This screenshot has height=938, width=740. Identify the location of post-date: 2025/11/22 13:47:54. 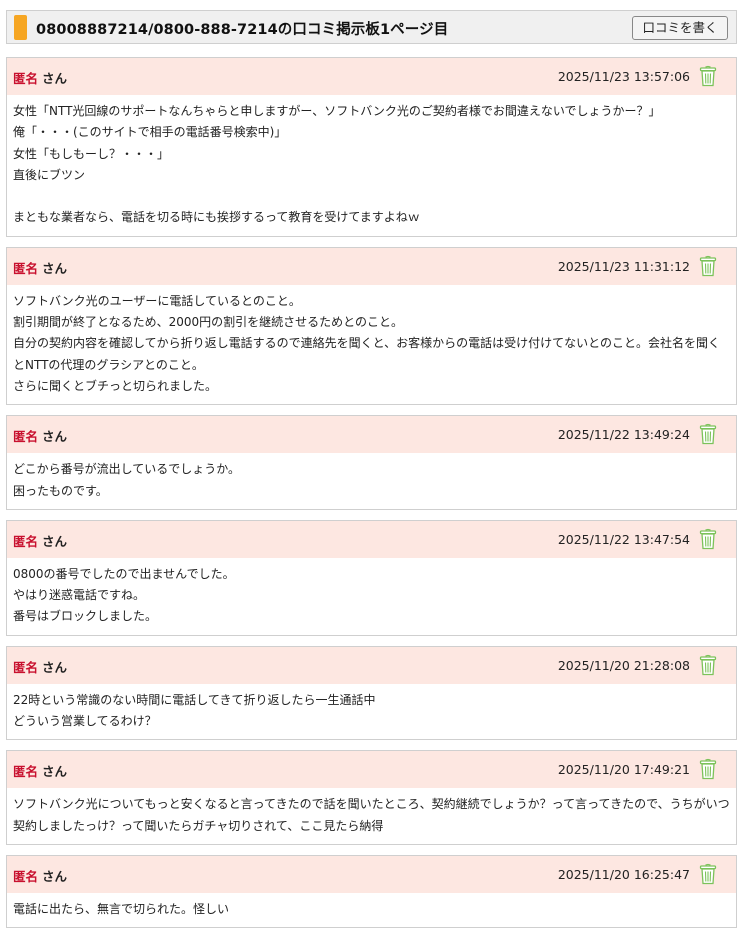
(624, 539).